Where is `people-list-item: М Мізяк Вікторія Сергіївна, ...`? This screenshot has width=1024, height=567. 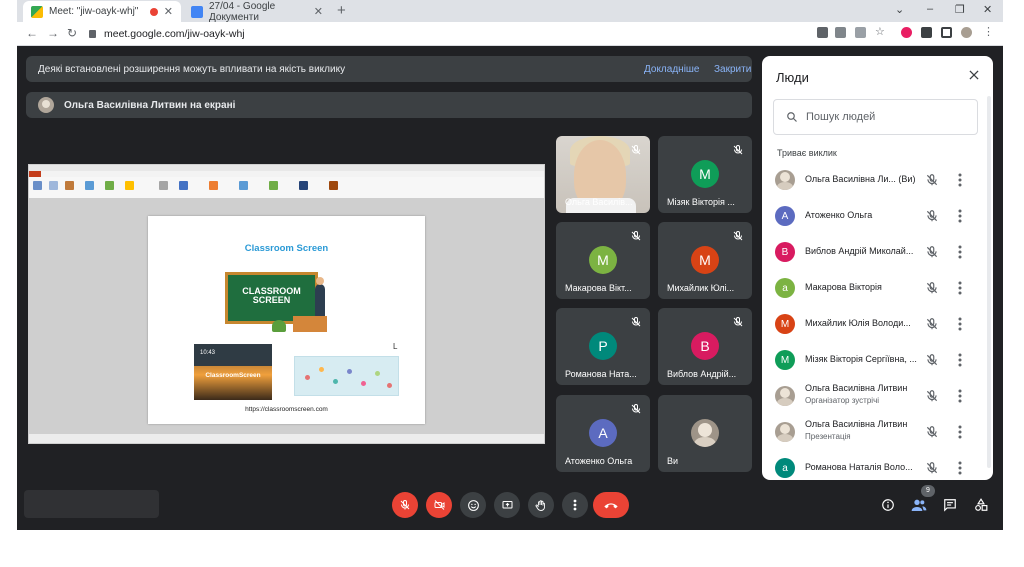
people-list-item: М Мізяк Вікторія Сергіївна, ... is located at coordinates (877, 360).